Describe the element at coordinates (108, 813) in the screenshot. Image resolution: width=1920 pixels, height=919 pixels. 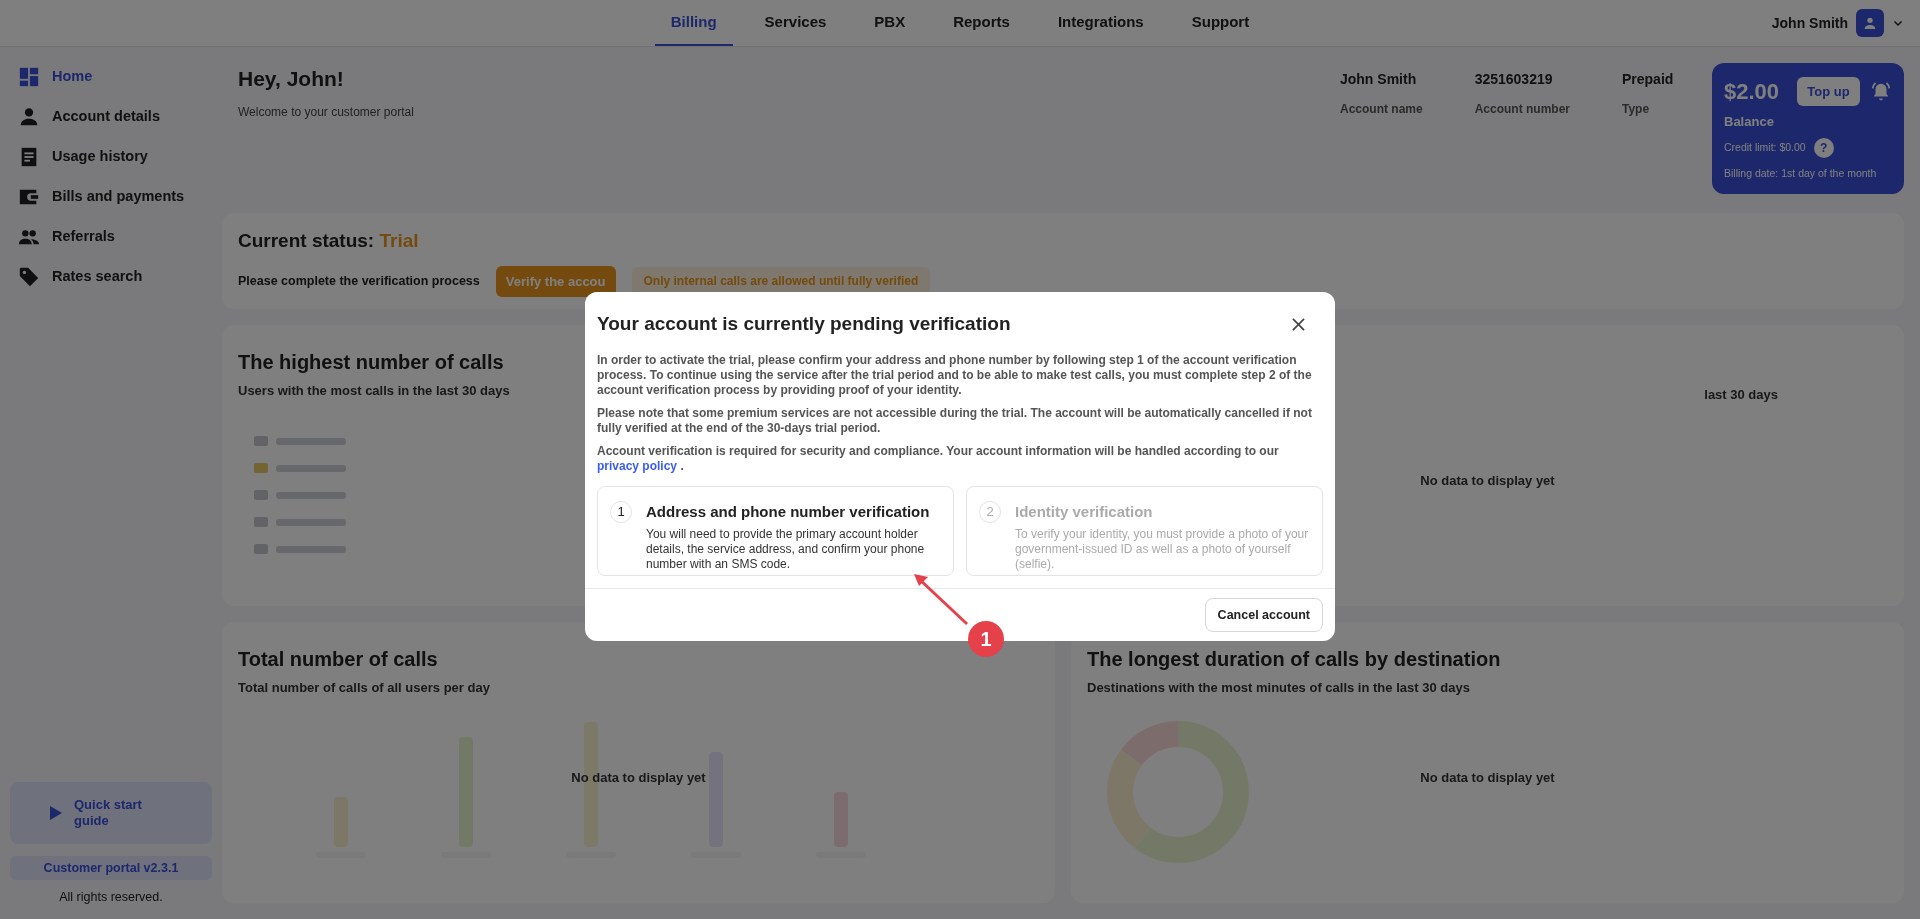
I see `quick-start-label: Quick start guide` at that location.